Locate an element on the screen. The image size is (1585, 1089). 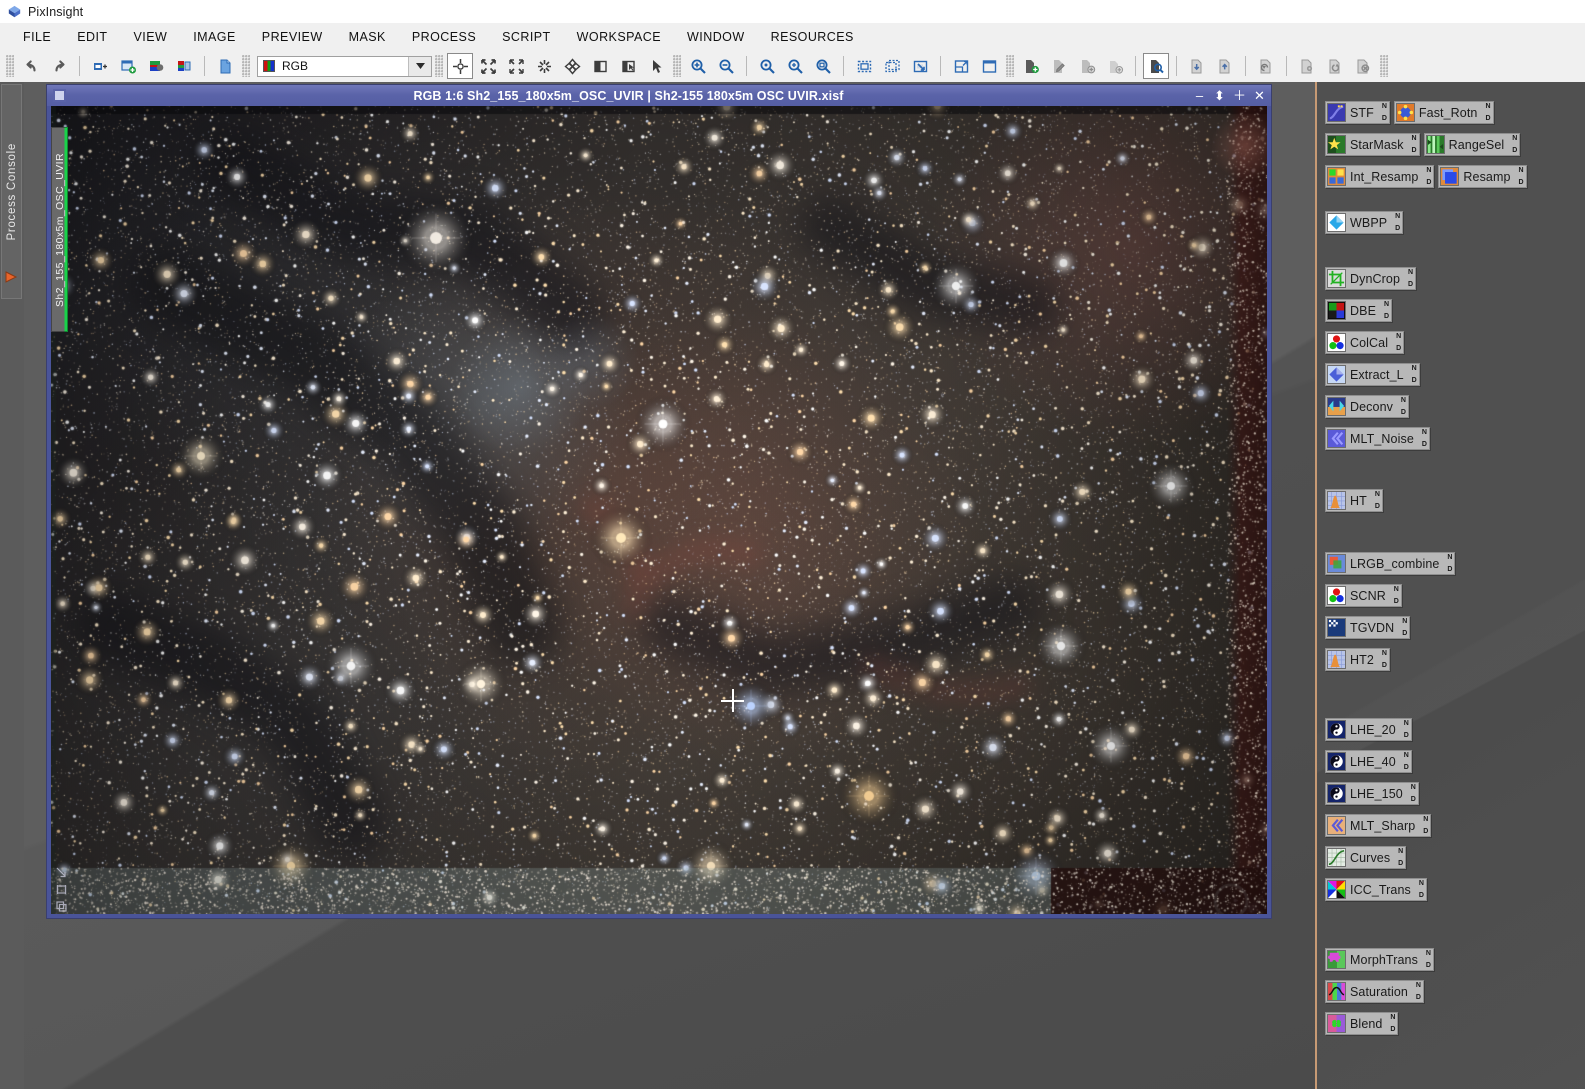
new-image-window-icon is located at coordinates (100, 66).